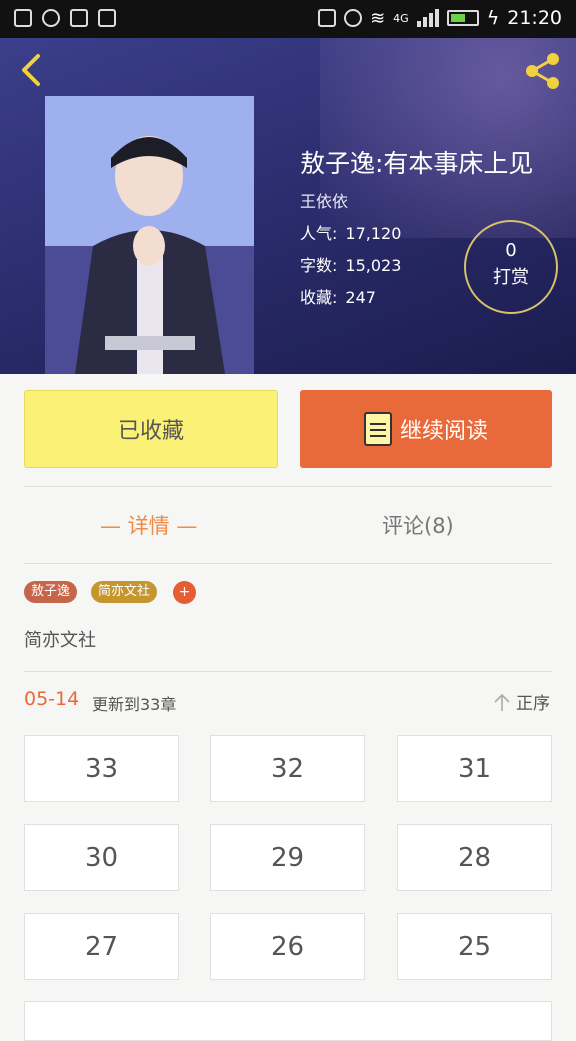 Image resolution: width=576 pixels, height=1041 pixels. I want to click on app-grid-icon, so click(79, 18).